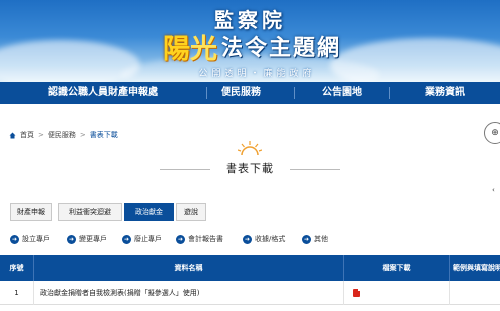  I want to click on nav-item-announcements: 公告園地, so click(342, 93).